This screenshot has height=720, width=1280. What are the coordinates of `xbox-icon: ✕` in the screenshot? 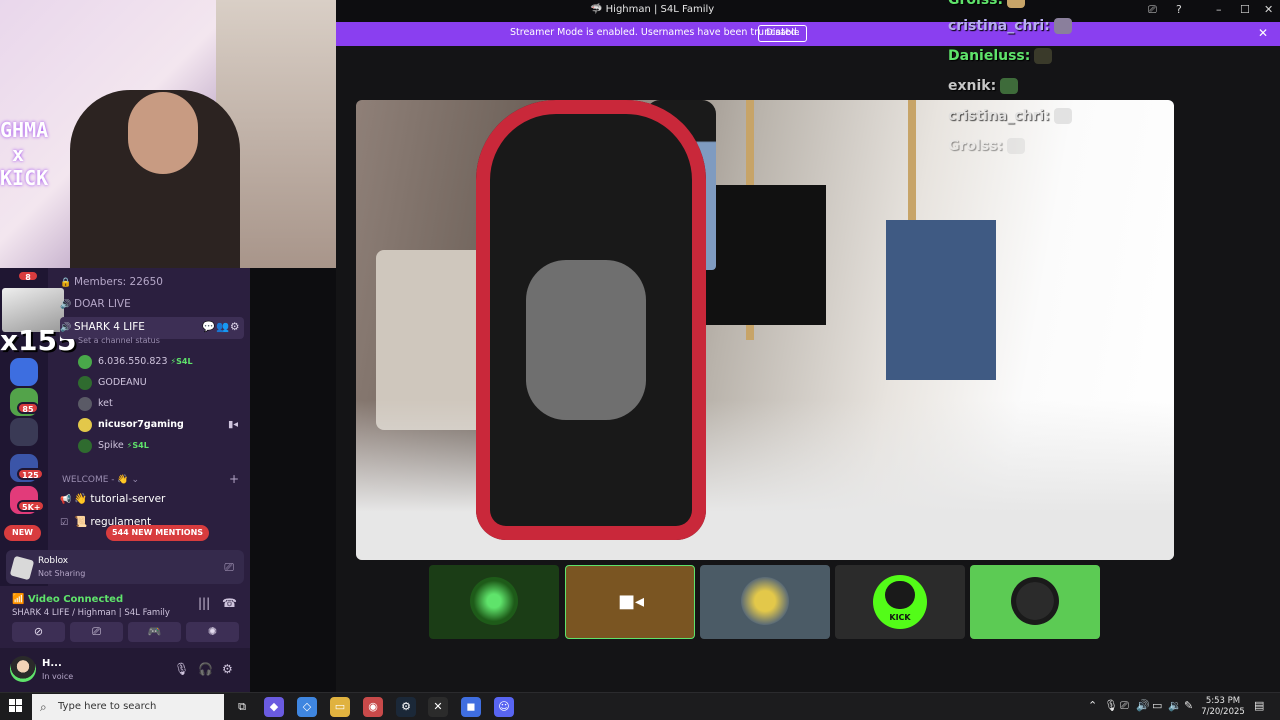 It's located at (438, 707).